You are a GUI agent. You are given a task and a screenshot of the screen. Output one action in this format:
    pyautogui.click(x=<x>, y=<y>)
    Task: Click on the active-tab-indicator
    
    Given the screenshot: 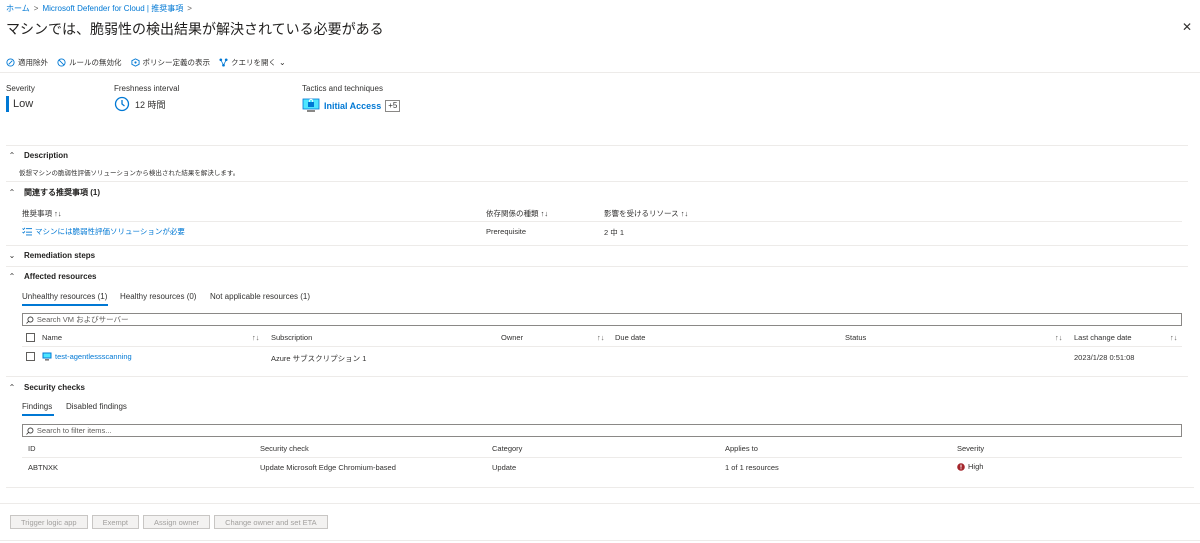 What is the action you would take?
    pyautogui.click(x=38, y=415)
    